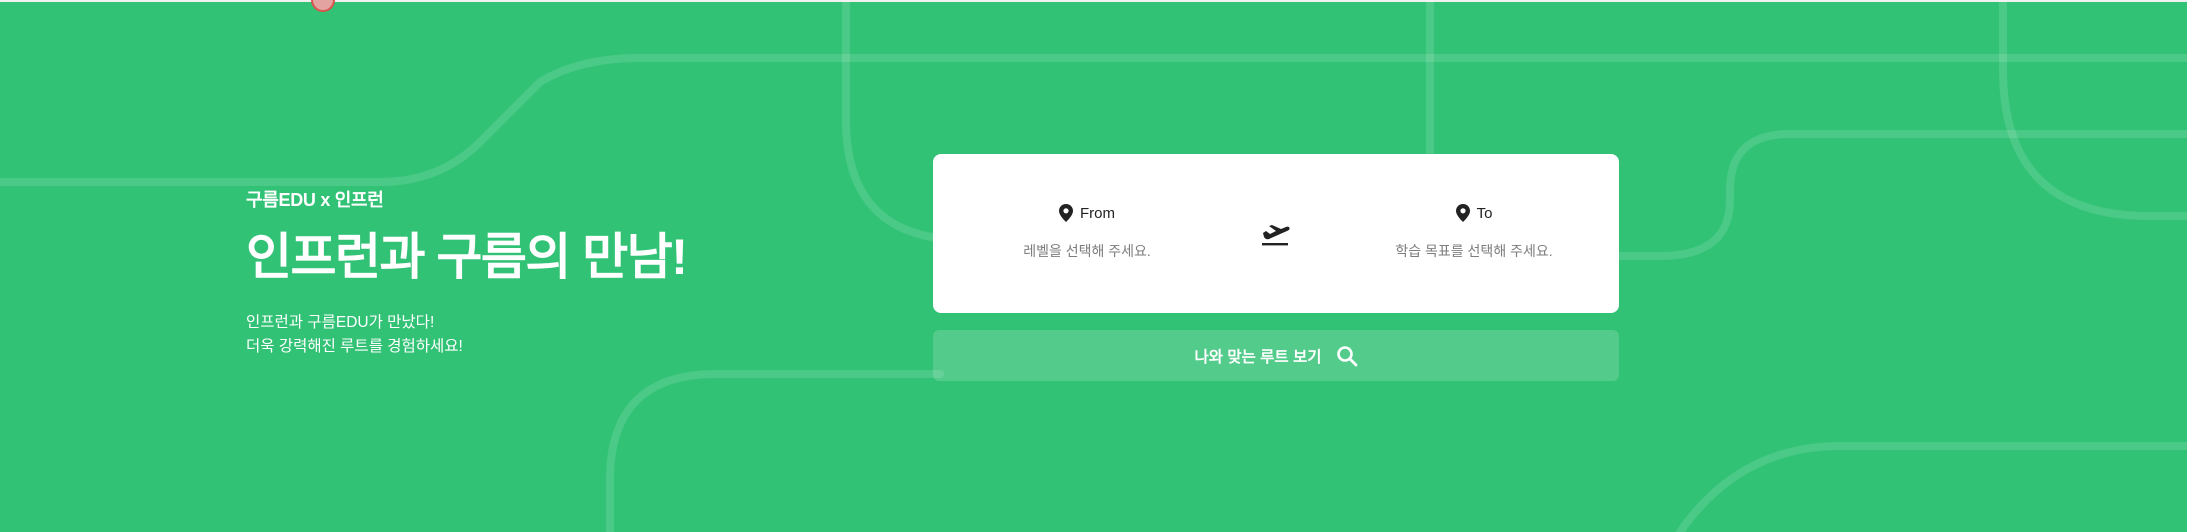  What do you see at coordinates (1258, 357) in the screenshot?
I see `find-route-label: 나와 맞는 루트 보기` at bounding box center [1258, 357].